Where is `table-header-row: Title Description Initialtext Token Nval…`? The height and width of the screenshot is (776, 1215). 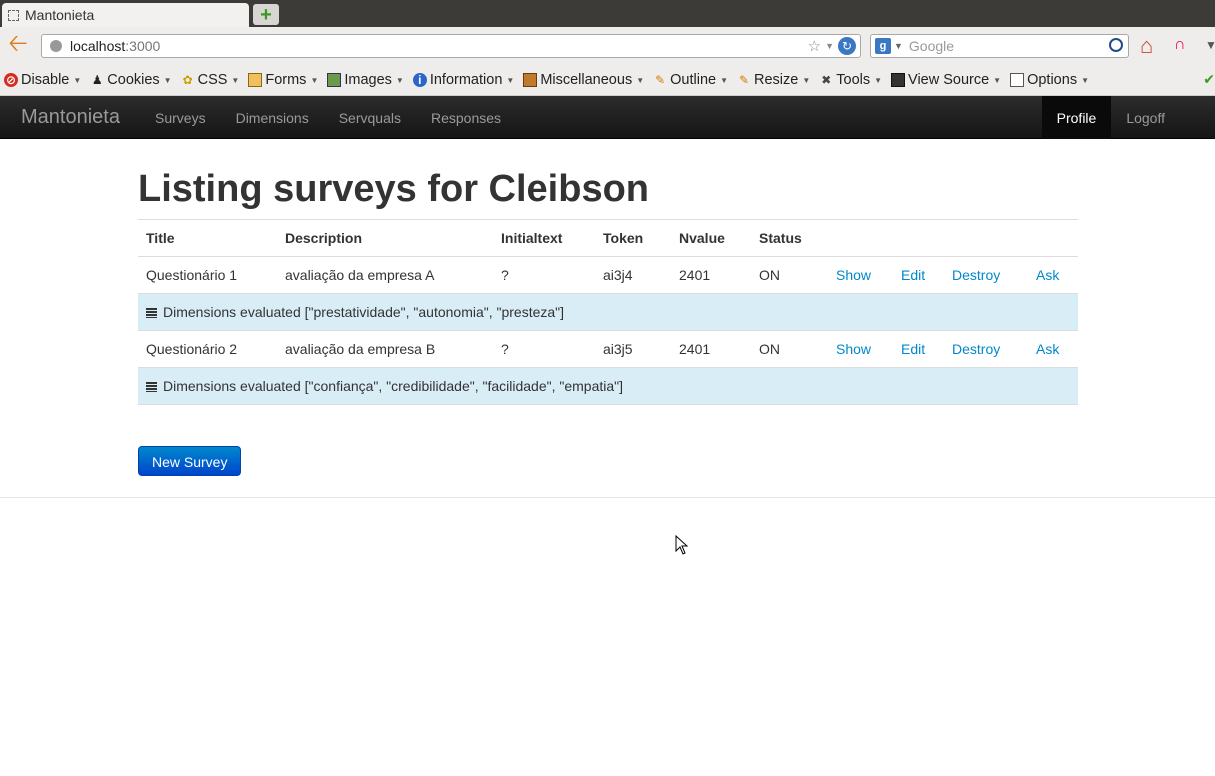 table-header-row: Title Description Initialtext Token Nval… is located at coordinates (608, 238).